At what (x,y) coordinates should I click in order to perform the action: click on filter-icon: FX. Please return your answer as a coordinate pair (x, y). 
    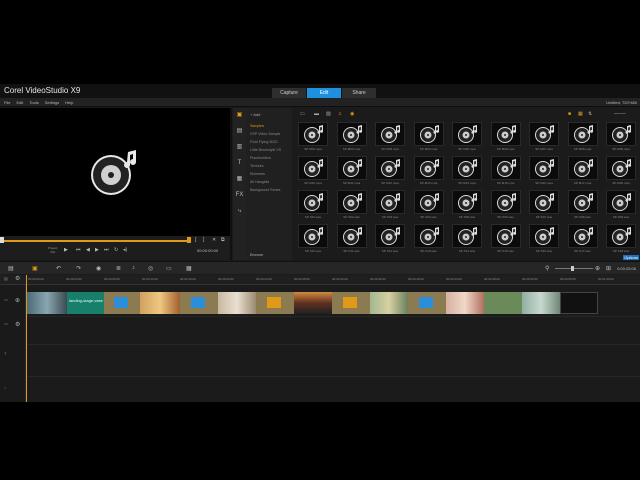
    Looking at the image, I should click on (239, 195).